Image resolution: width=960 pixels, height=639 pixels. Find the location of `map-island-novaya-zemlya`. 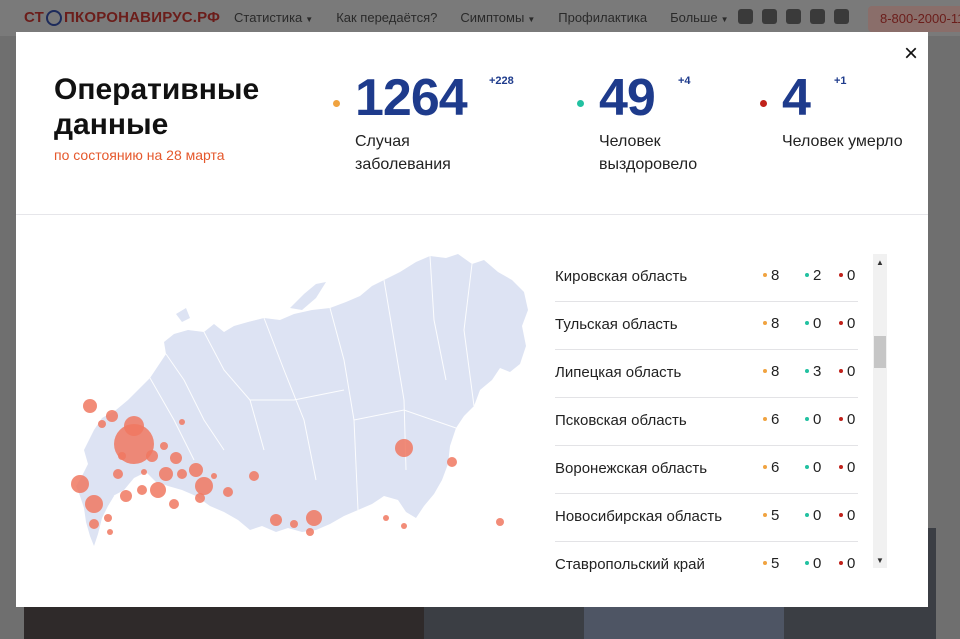

map-island-novaya-zemlya is located at coordinates (308, 296).